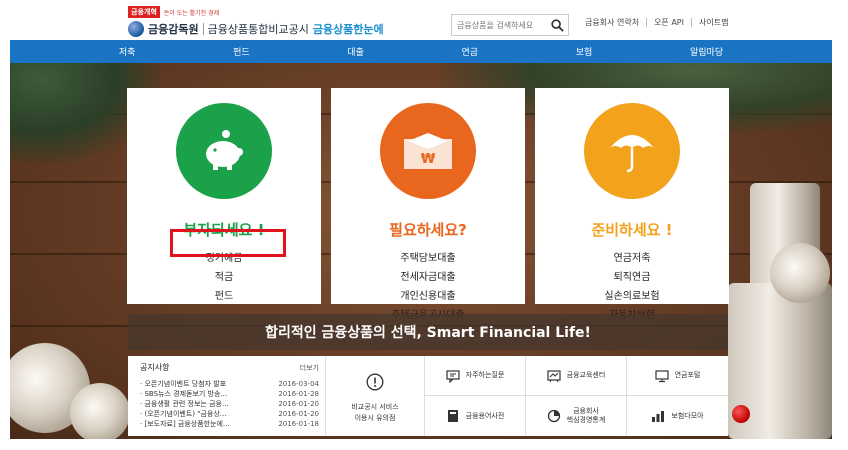  I want to click on quick-link-glossary: 금융용어사전, so click(475, 416).